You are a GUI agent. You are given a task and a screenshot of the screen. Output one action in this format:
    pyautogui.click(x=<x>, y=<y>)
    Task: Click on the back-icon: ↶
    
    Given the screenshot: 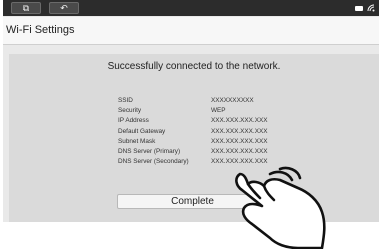 What is the action you would take?
    pyautogui.click(x=64, y=7)
    